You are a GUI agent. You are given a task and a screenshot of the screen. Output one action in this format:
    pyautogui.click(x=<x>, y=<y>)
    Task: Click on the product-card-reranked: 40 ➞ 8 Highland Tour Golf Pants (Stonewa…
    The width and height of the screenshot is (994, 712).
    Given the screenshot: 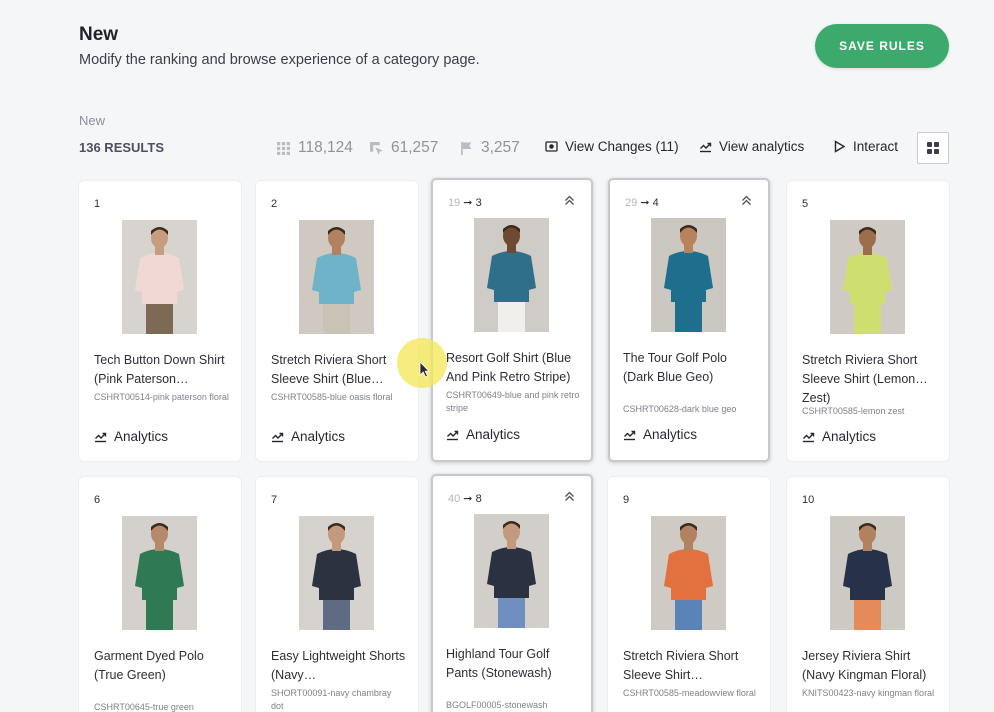 What is the action you would take?
    pyautogui.click(x=512, y=593)
    